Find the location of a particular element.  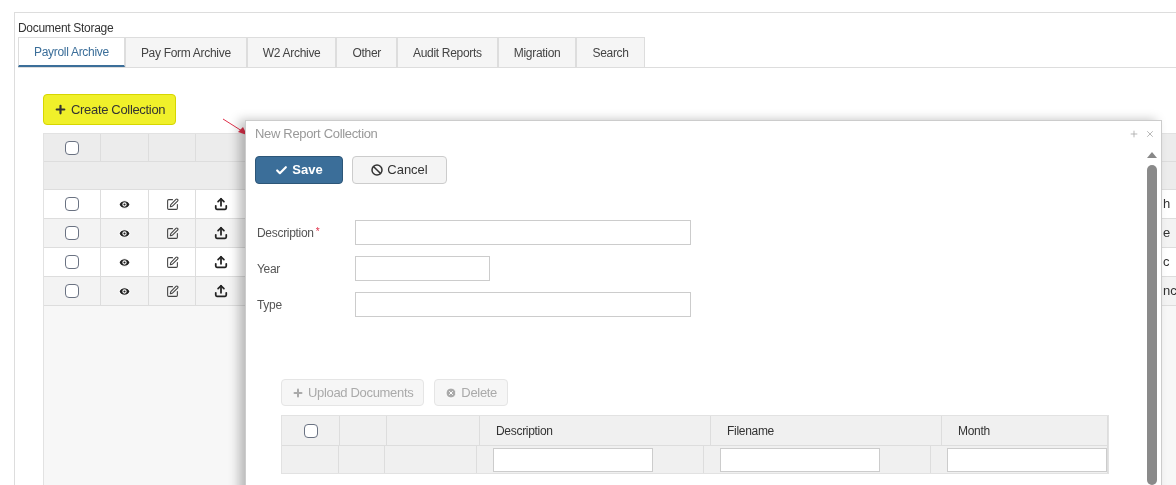

column-header: Filename is located at coordinates (750, 430).